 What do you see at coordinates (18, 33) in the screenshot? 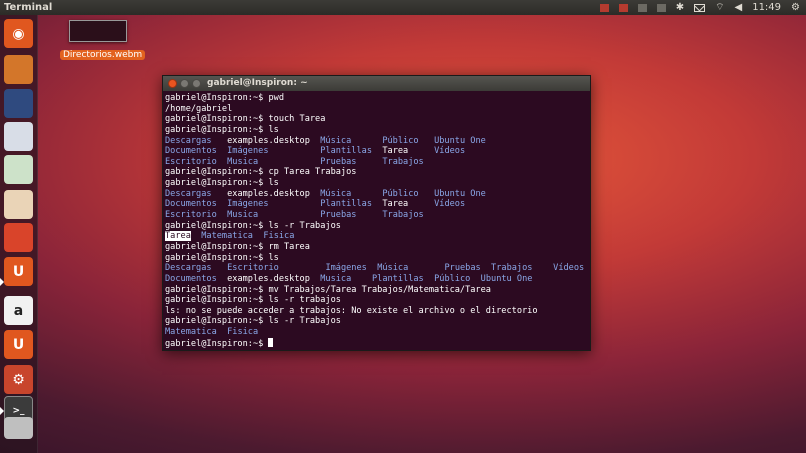
I see `dash-home-icon: ◉` at bounding box center [18, 33].